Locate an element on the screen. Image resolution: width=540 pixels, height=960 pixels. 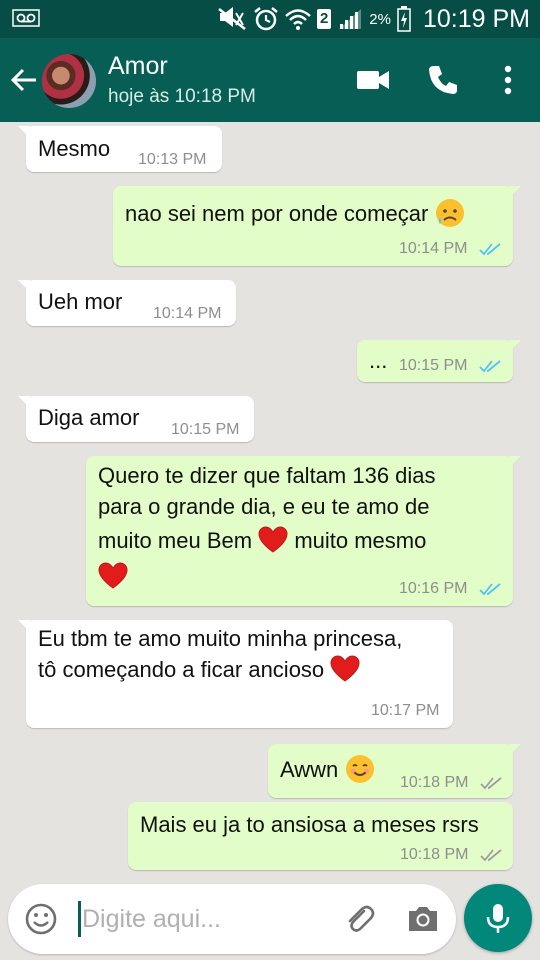
message-text-body: Awwn is located at coordinates (309, 769).